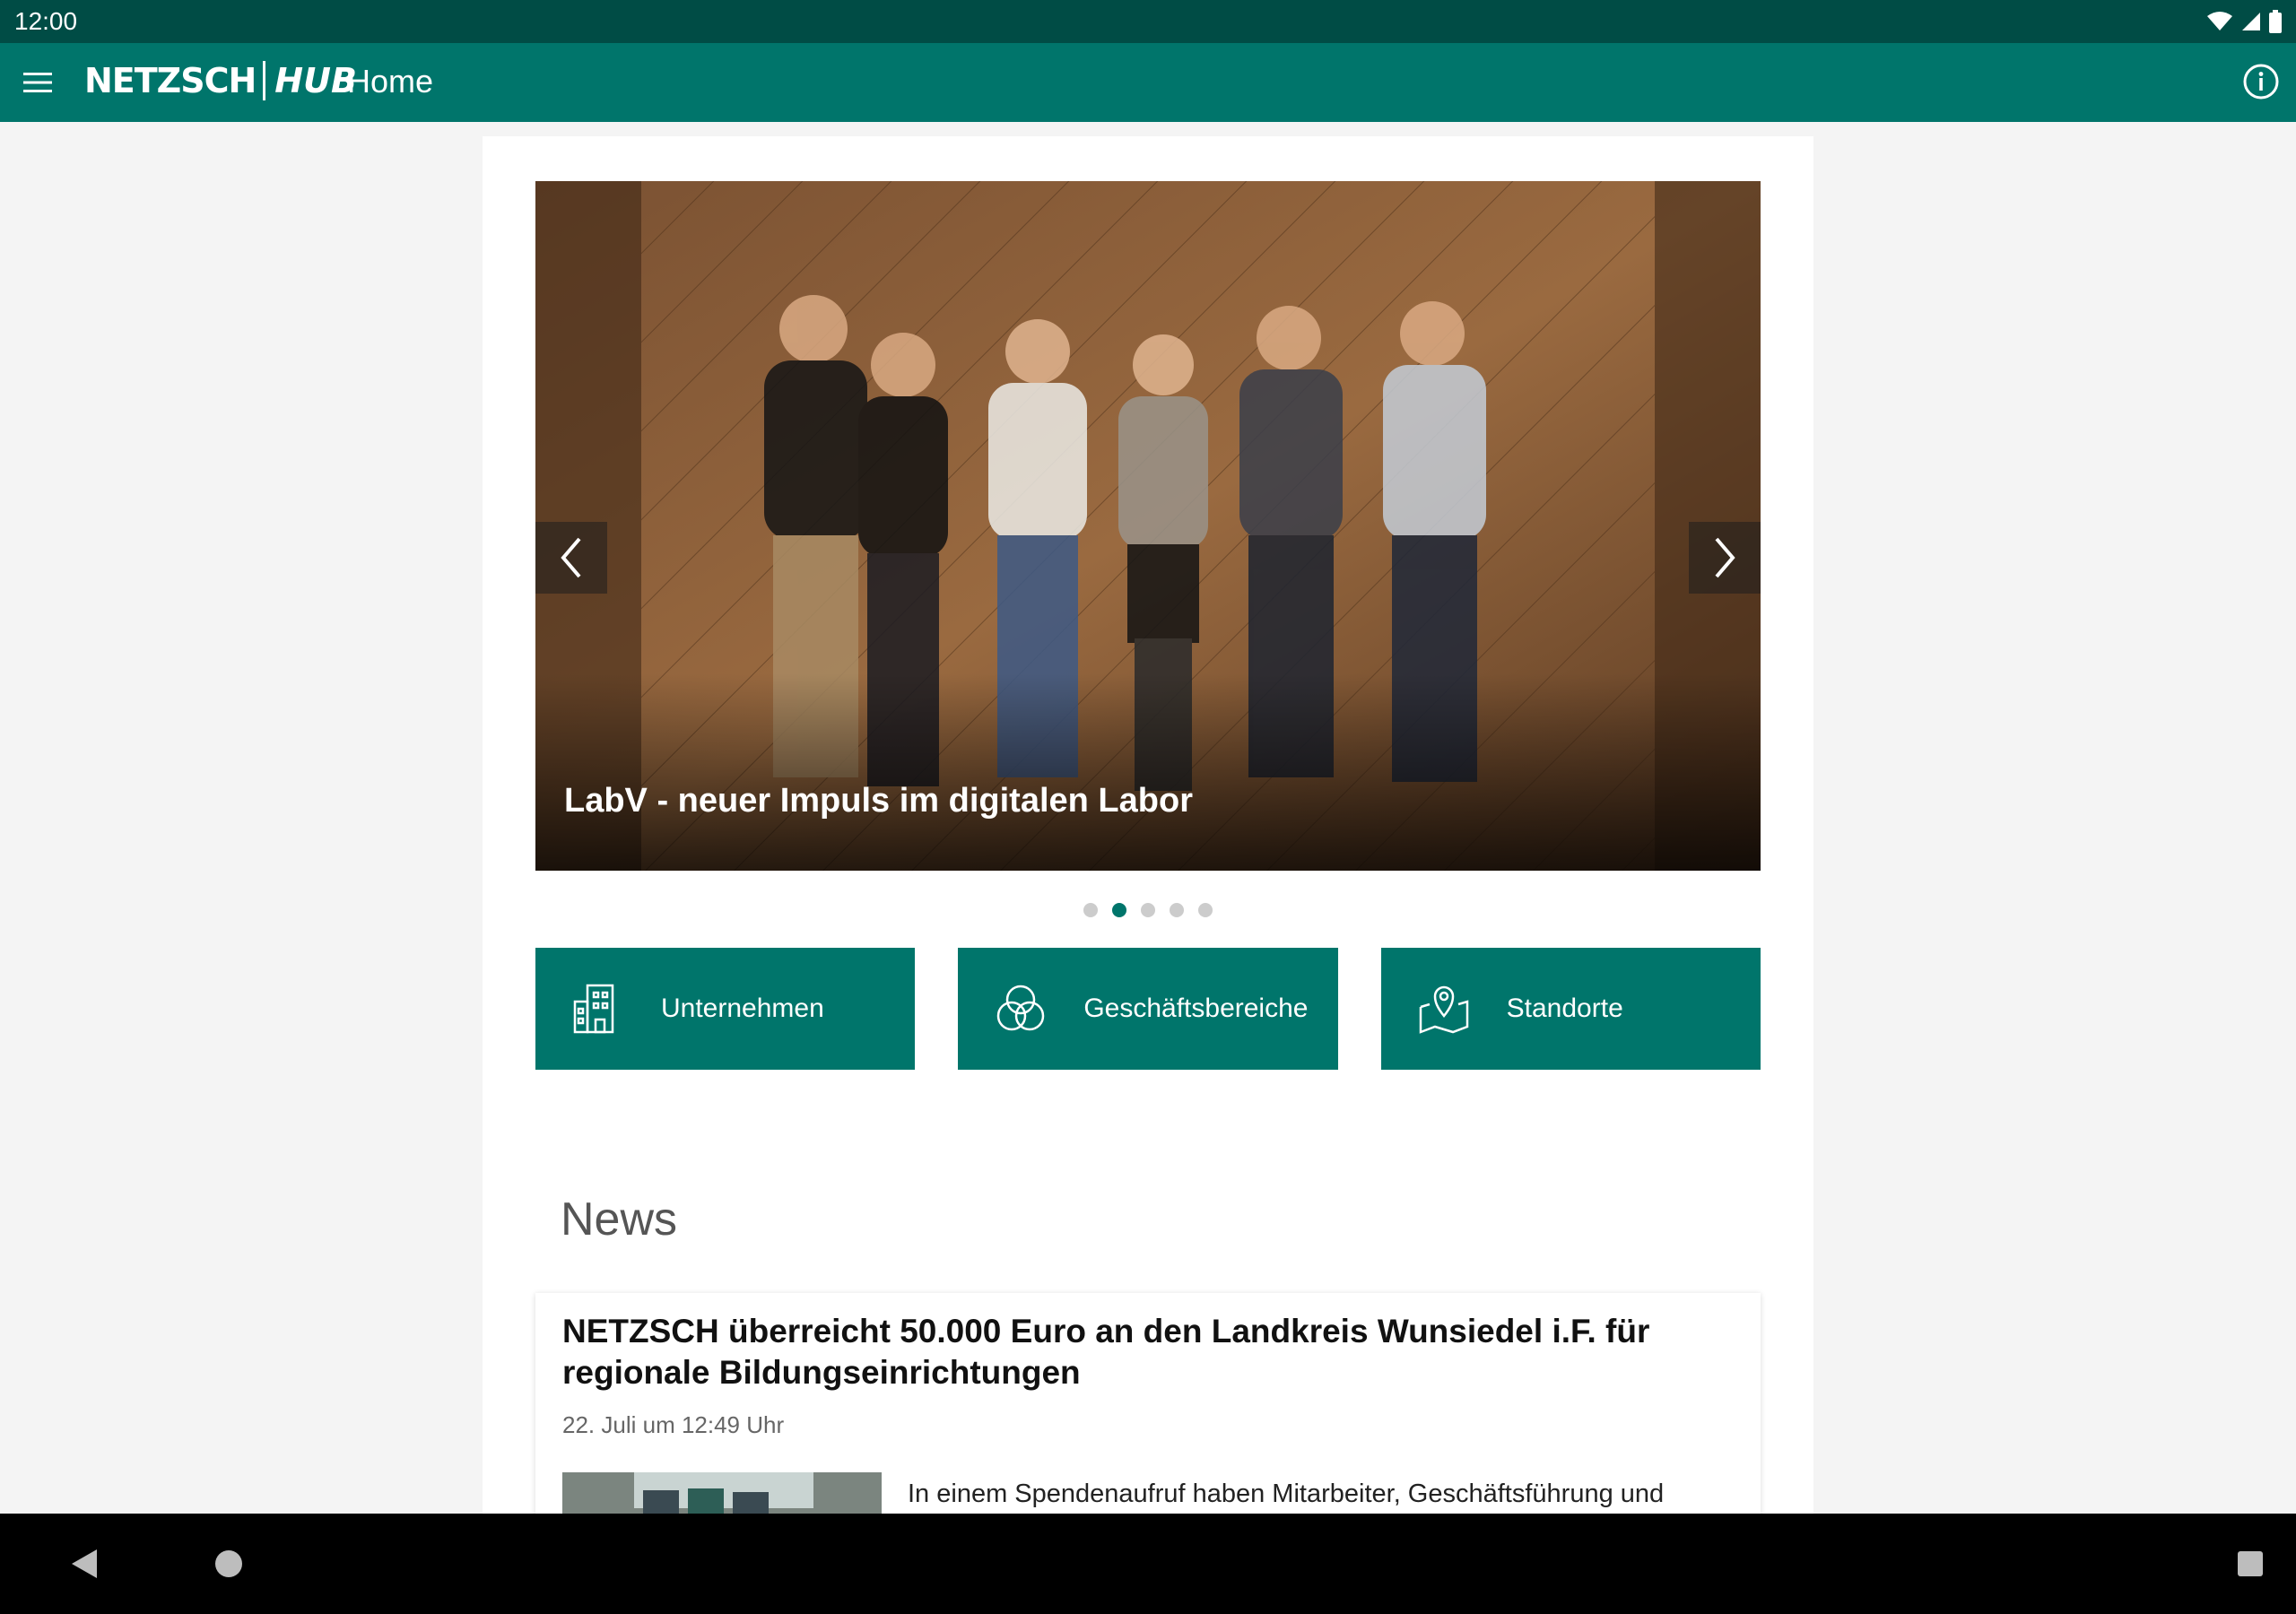 This screenshot has width=2296, height=1614. Describe the element at coordinates (722, 1493) in the screenshot. I see `news-thumbnail` at that location.